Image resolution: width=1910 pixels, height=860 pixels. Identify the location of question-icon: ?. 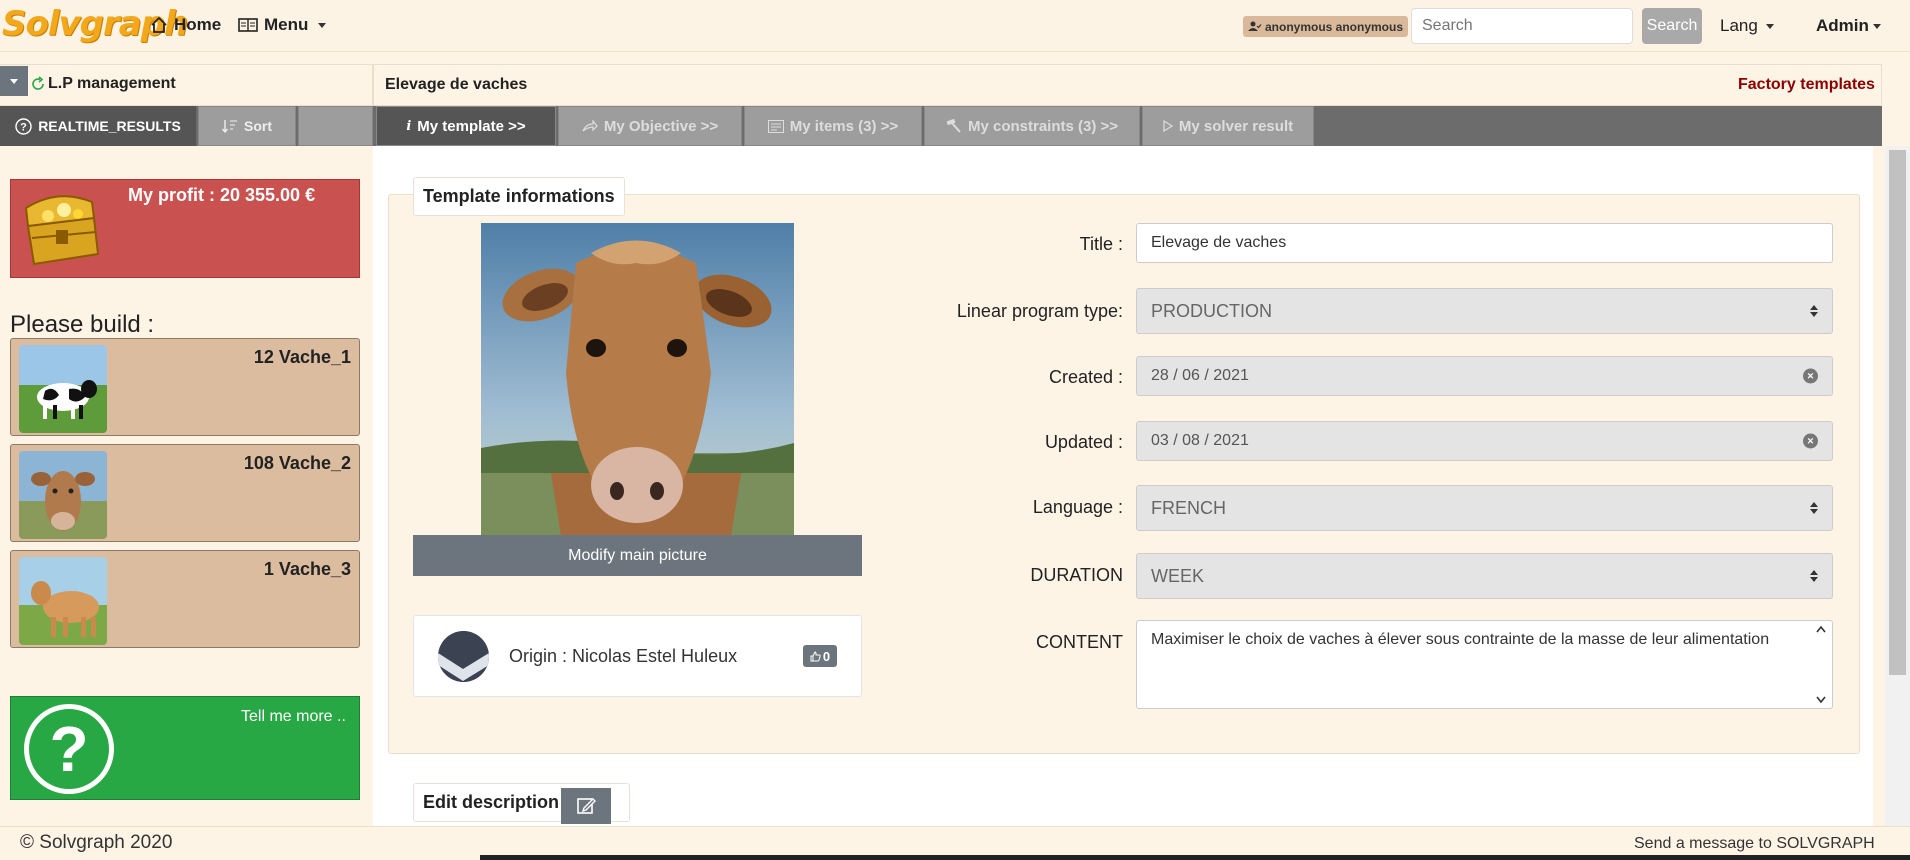
(69, 749).